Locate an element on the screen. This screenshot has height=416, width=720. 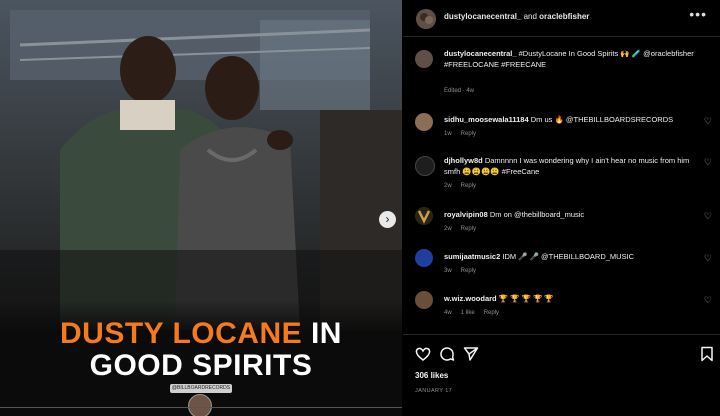
next-arrow-icon: › is located at coordinates (387, 219).